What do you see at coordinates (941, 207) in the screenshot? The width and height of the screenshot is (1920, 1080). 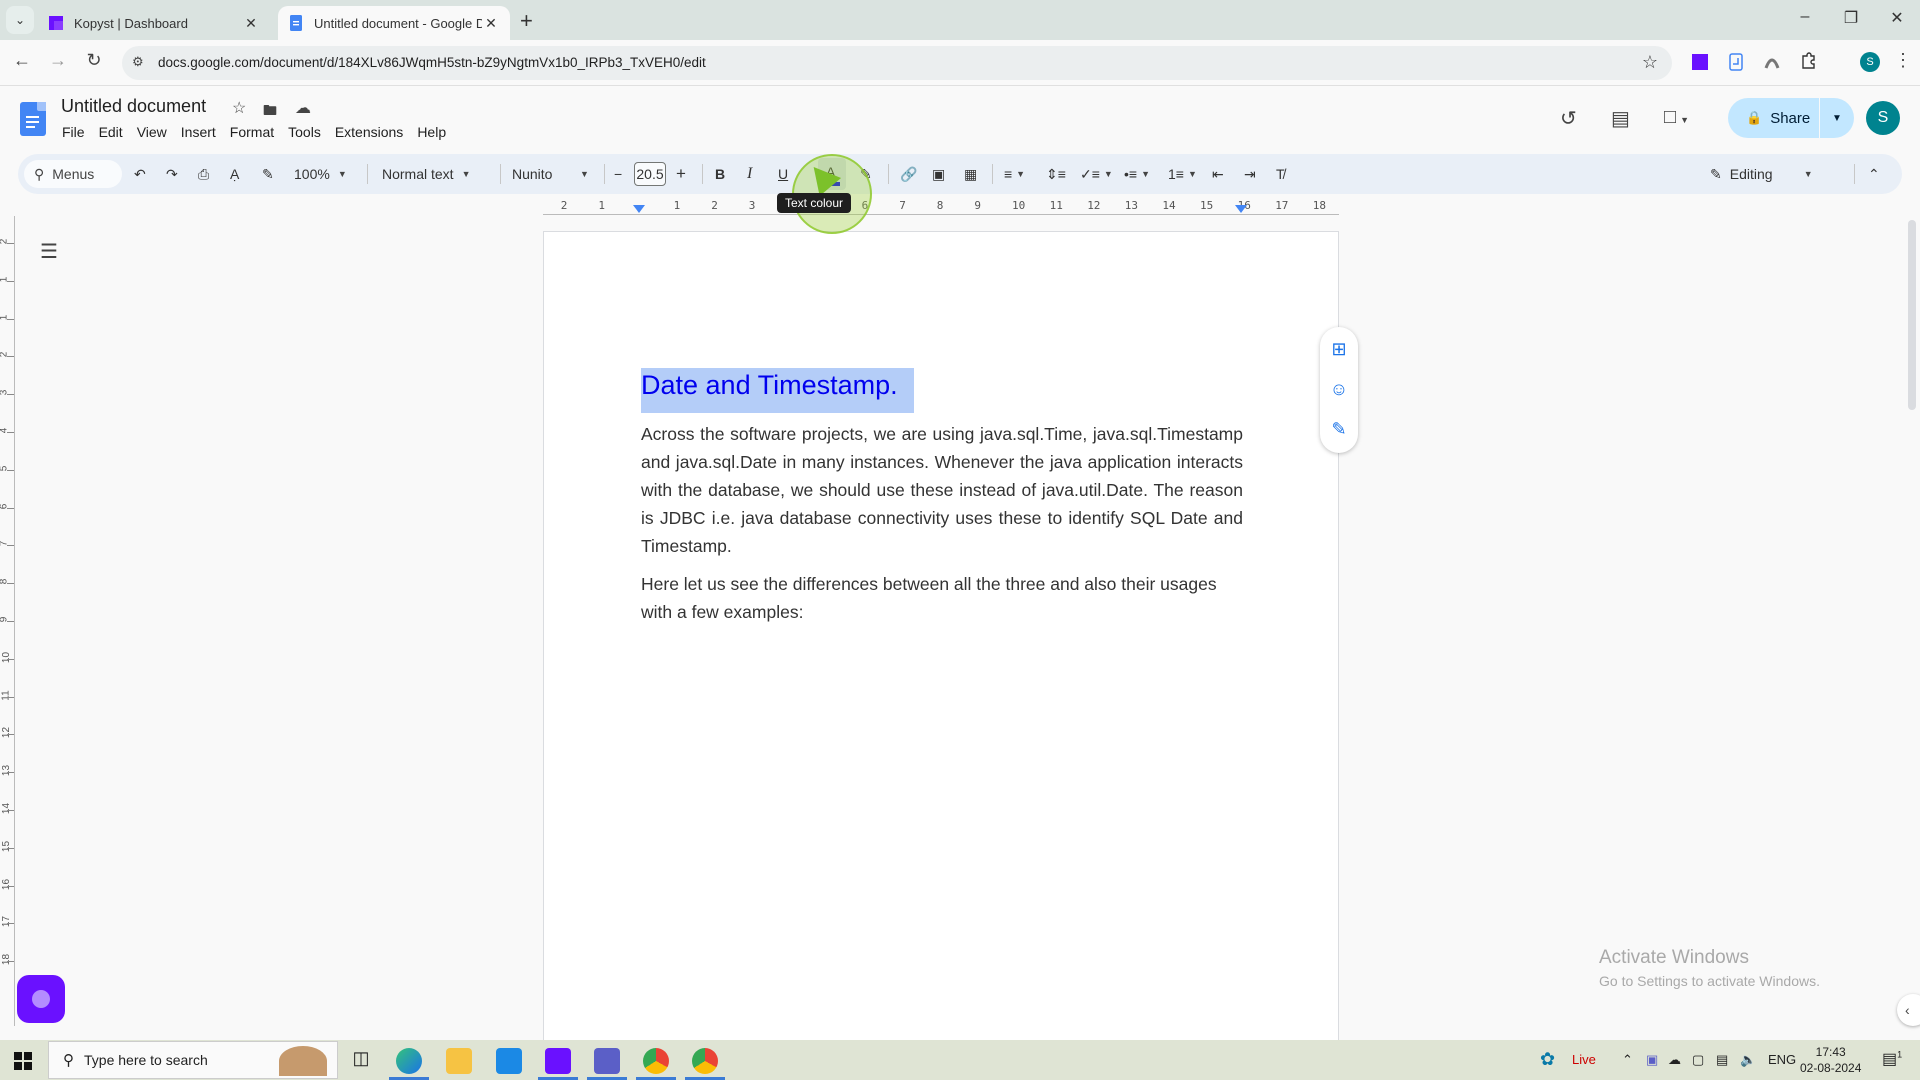 I see `horizontal-ruler: 21123456789101112131415161718` at bounding box center [941, 207].